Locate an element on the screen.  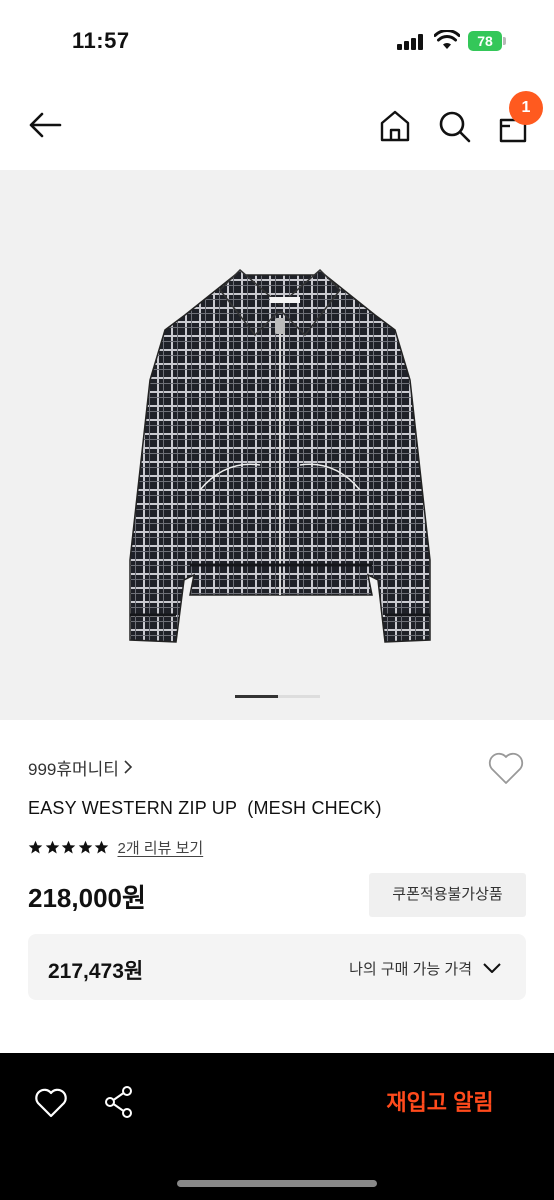
product-title: EASY WESTERN ZIP UP (MESH CHECK) is located at coordinates (205, 808).